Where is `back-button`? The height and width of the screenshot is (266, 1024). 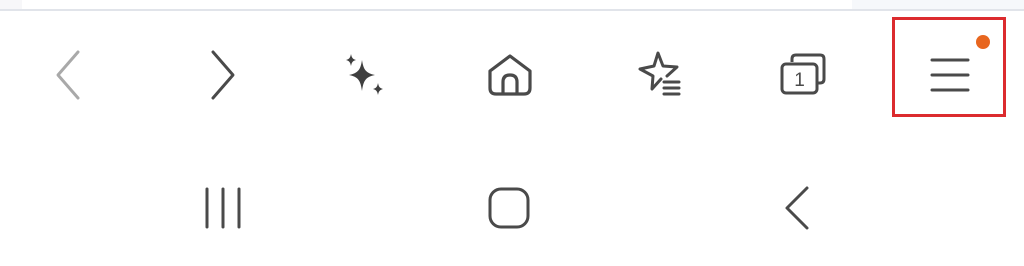
back-button is located at coordinates (70, 75).